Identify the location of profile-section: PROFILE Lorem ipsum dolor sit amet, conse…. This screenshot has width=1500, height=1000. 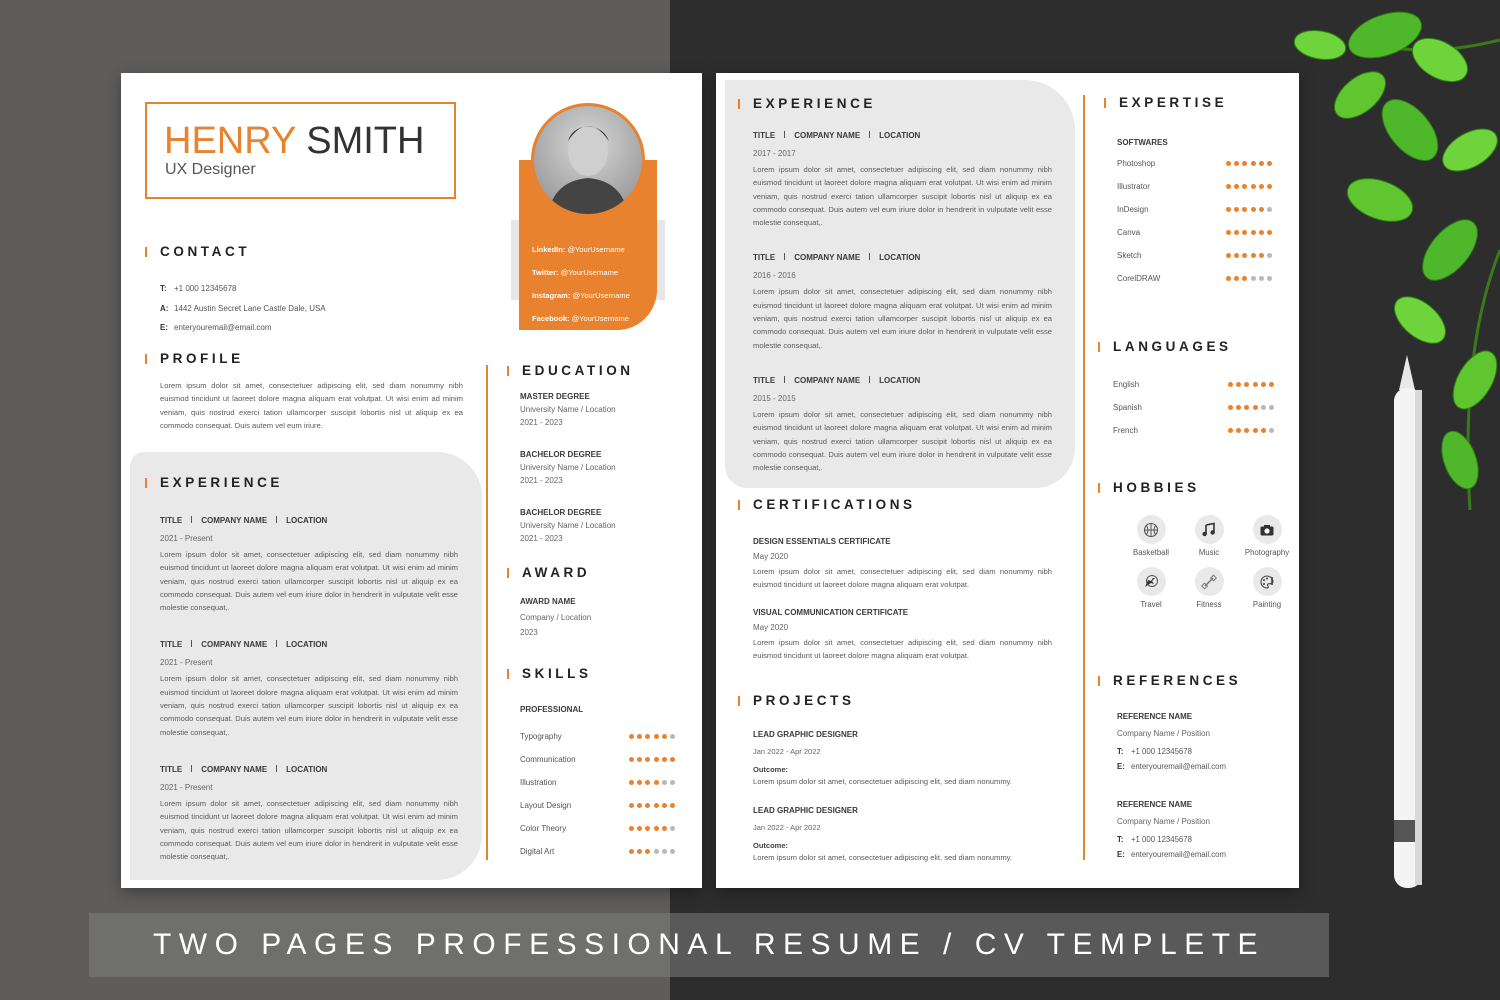
(304, 391).